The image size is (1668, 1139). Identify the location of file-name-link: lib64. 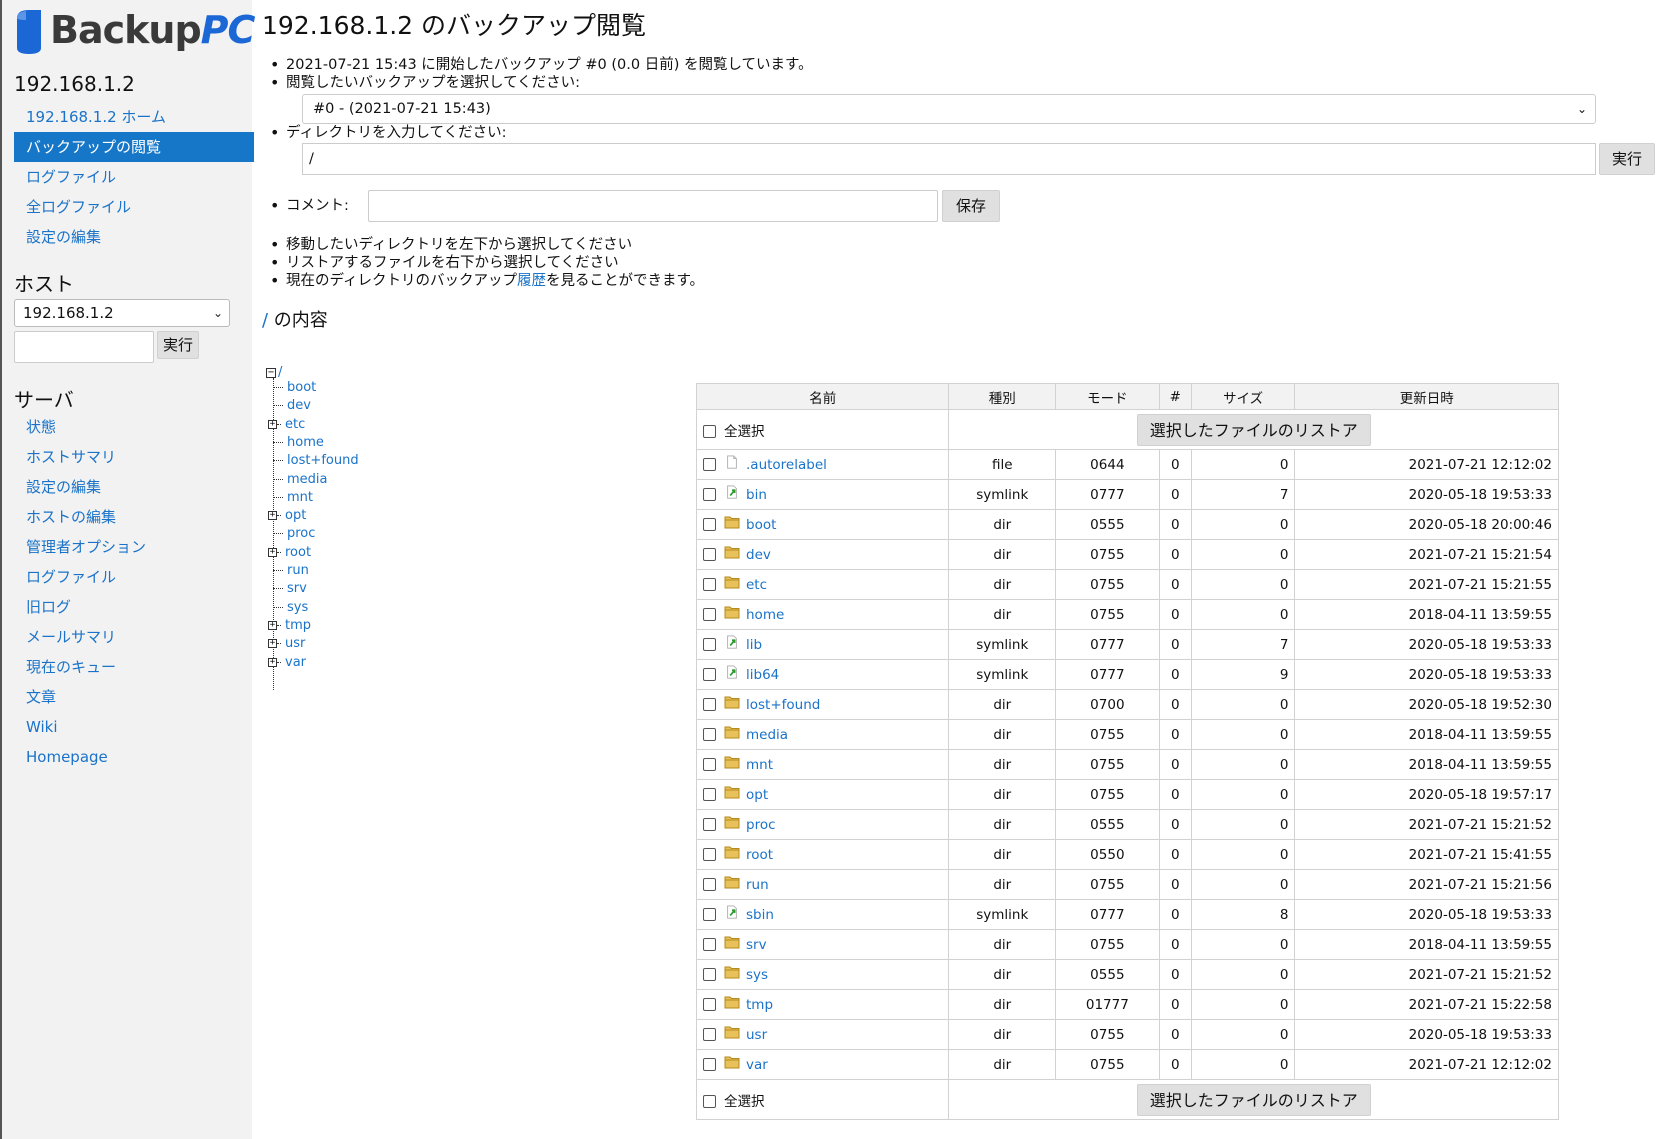
(762, 675).